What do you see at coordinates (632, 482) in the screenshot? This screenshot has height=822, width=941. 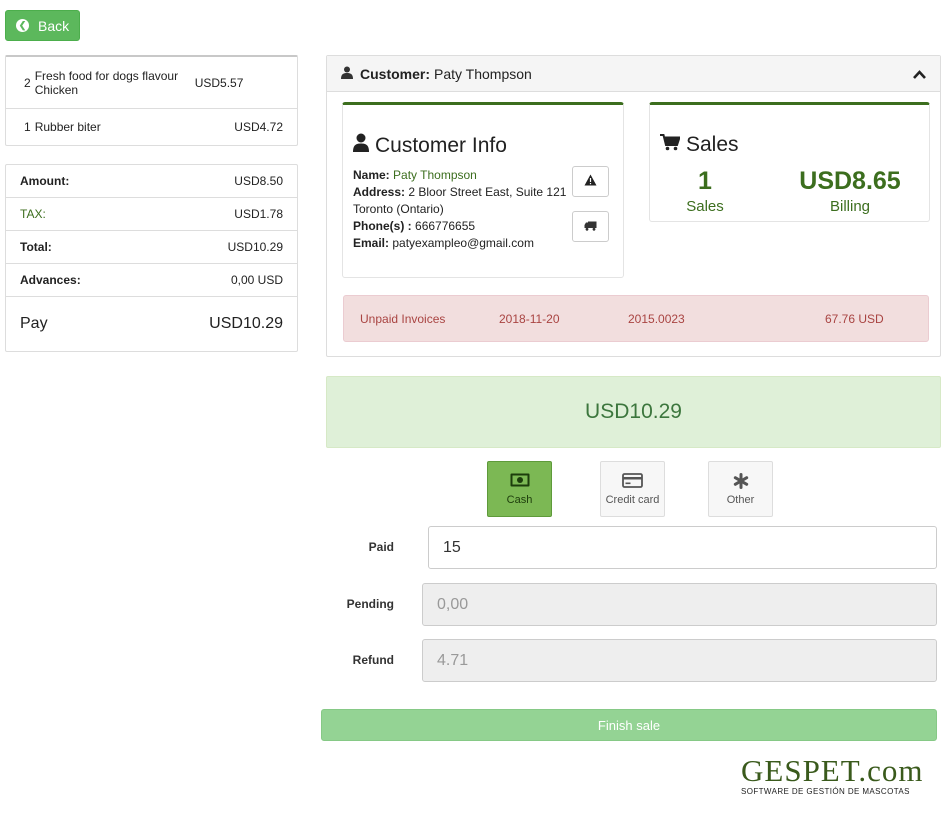 I see `credit-card-icon` at bounding box center [632, 482].